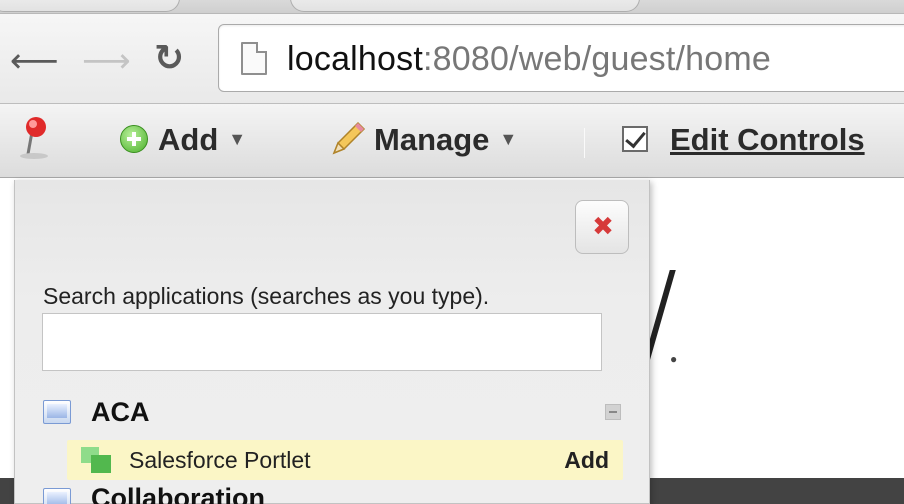 The image size is (904, 504). Describe the element at coordinates (345, 460) in the screenshot. I see `list-item: Salesforce Portlet Add` at that location.